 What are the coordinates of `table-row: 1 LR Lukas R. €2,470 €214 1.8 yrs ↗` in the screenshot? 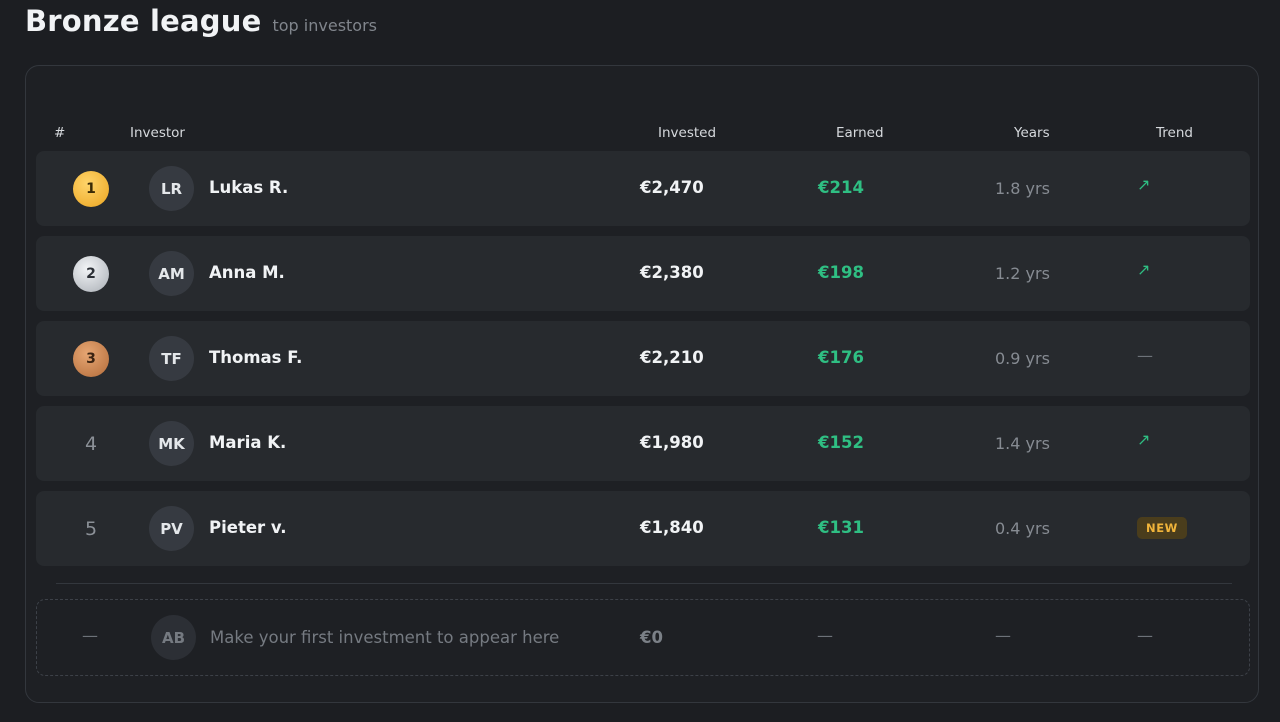 It's located at (643, 188).